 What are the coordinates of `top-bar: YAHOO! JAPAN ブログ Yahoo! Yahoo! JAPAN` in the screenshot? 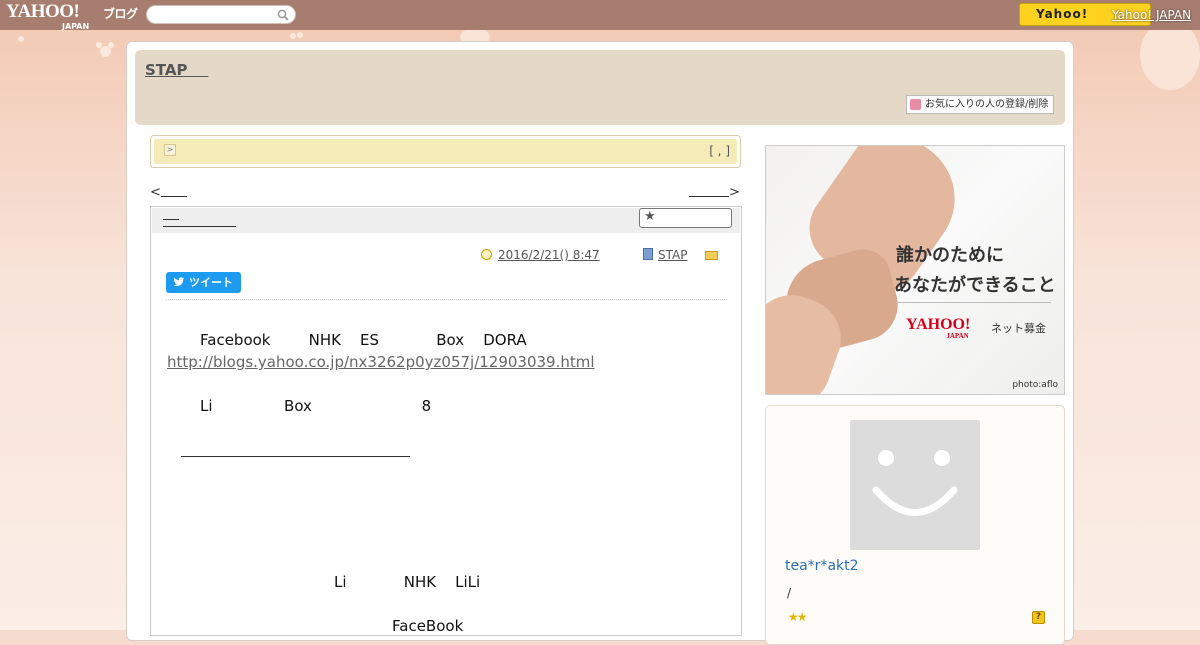 It's located at (600, 16).